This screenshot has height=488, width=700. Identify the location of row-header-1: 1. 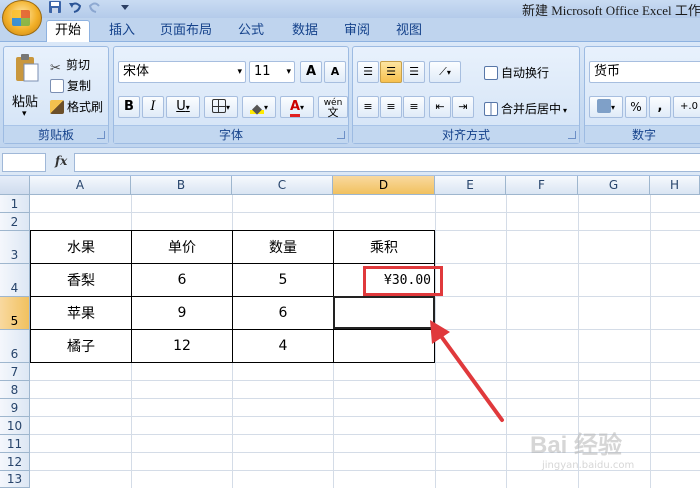
(15, 204).